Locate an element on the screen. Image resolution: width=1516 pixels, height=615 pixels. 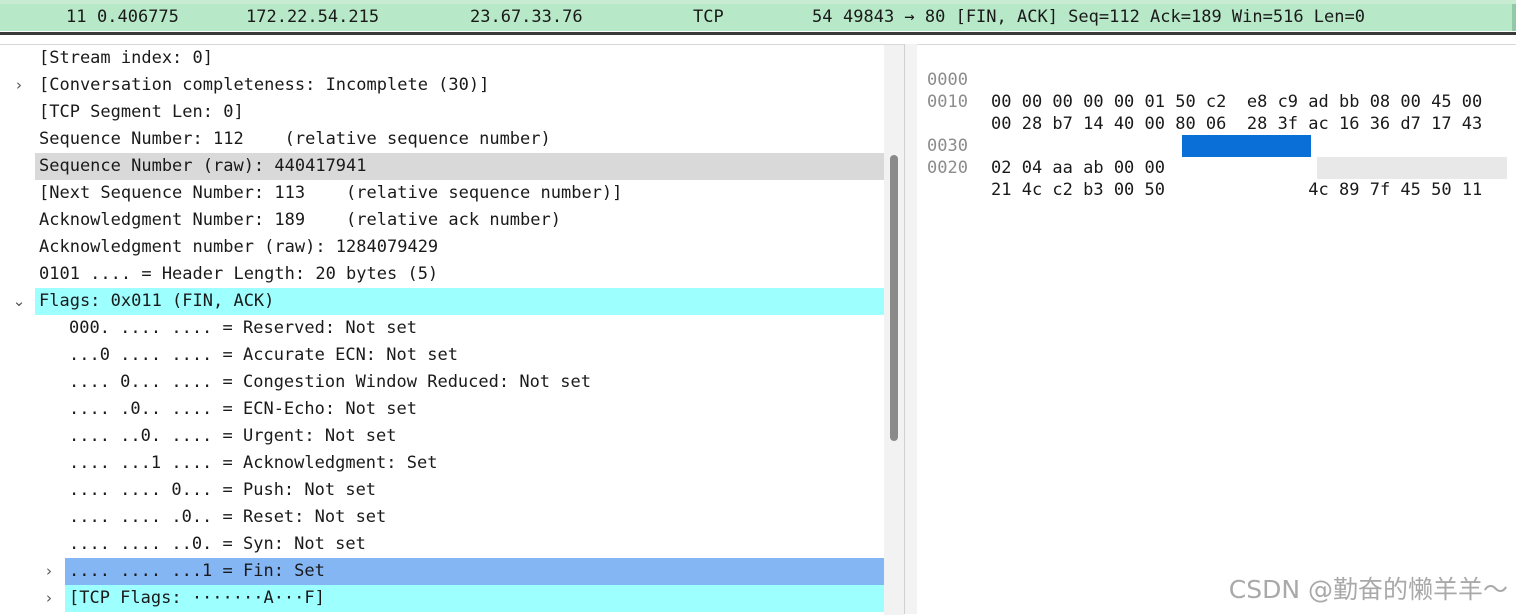
tree-row-label: .... .... .0.. = Reset: Not set is located at coordinates (228, 517).